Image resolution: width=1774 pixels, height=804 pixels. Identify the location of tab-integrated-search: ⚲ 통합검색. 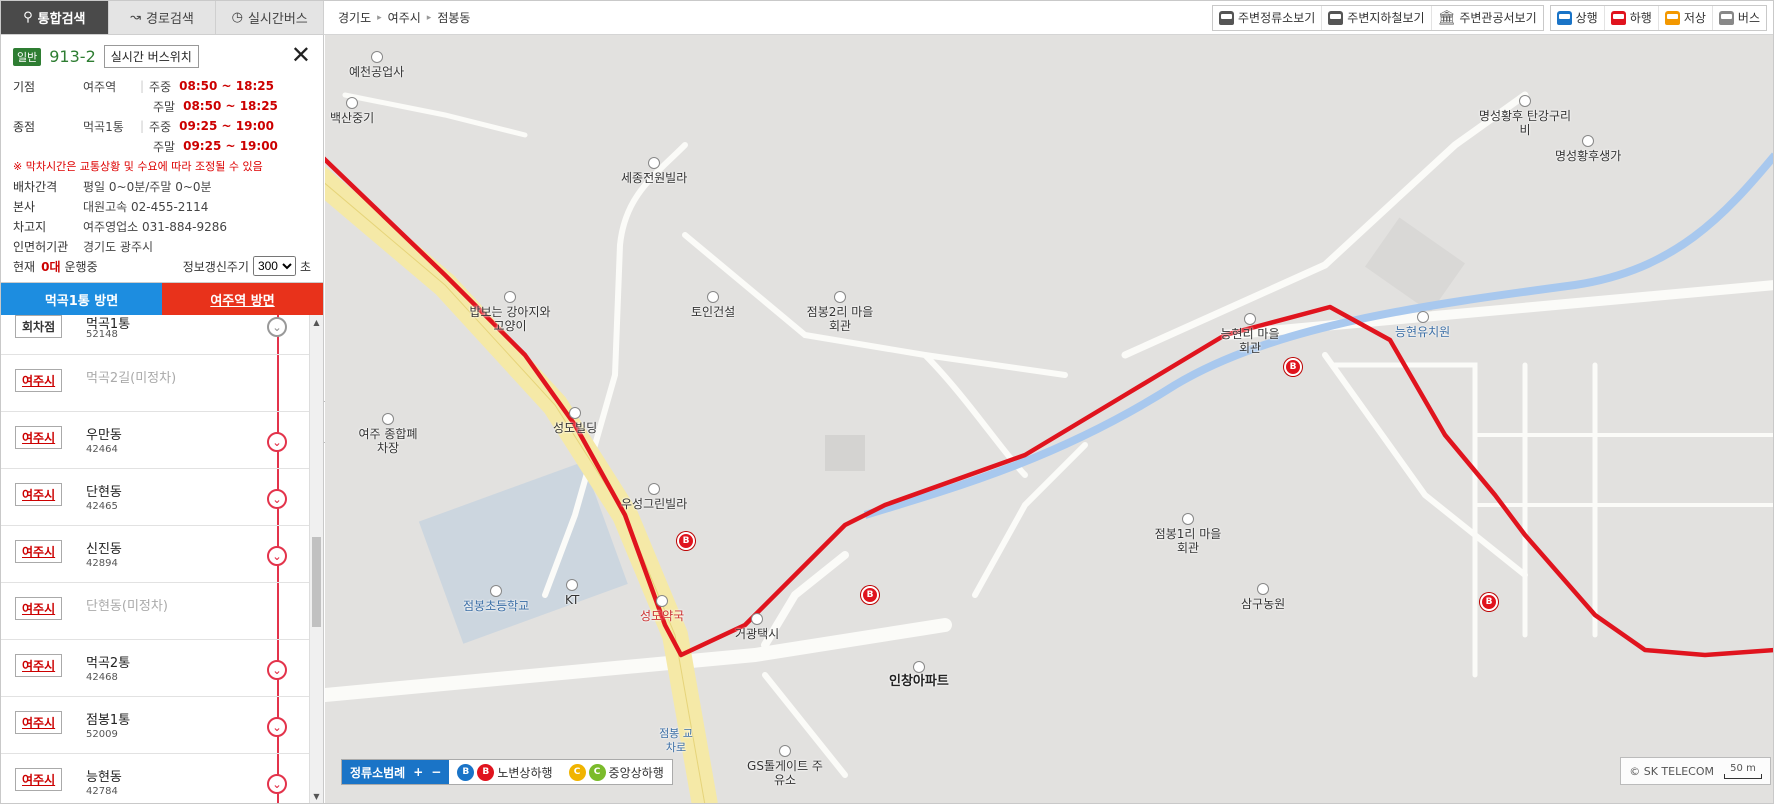
(55, 17).